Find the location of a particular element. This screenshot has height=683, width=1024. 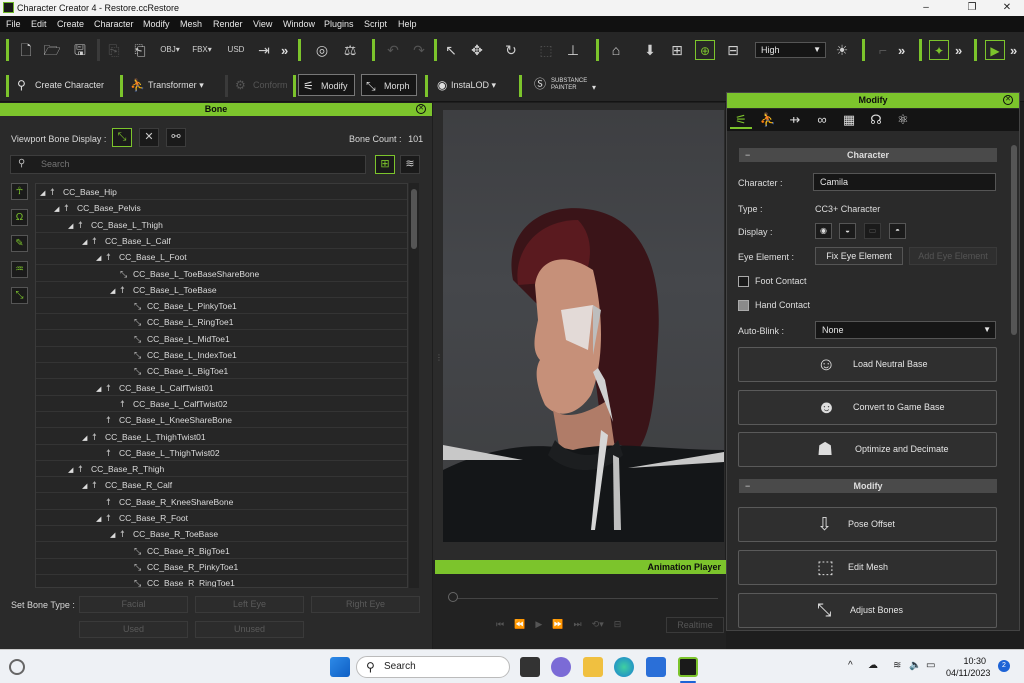

edit-mesh-button: ⬚ Edit Mesh is located at coordinates (867, 567).